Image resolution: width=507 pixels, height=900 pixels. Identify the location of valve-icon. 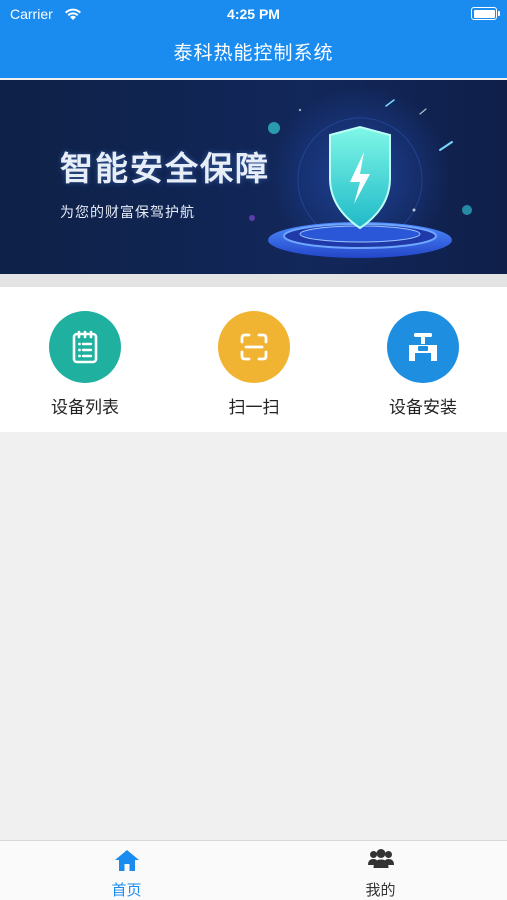
(423, 347).